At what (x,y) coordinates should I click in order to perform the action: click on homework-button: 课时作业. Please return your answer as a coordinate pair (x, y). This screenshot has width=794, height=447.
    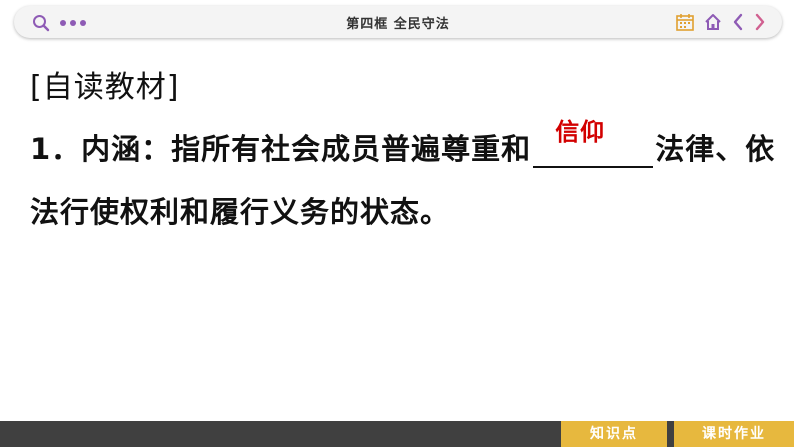
    Looking at the image, I should click on (734, 434).